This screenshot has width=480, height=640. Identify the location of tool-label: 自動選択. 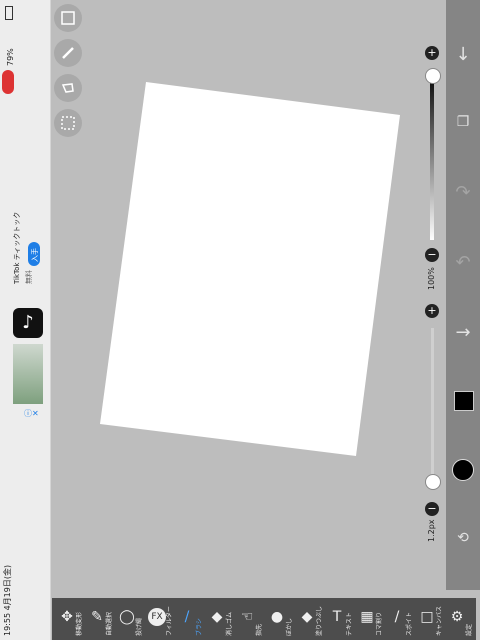
(109, 623).